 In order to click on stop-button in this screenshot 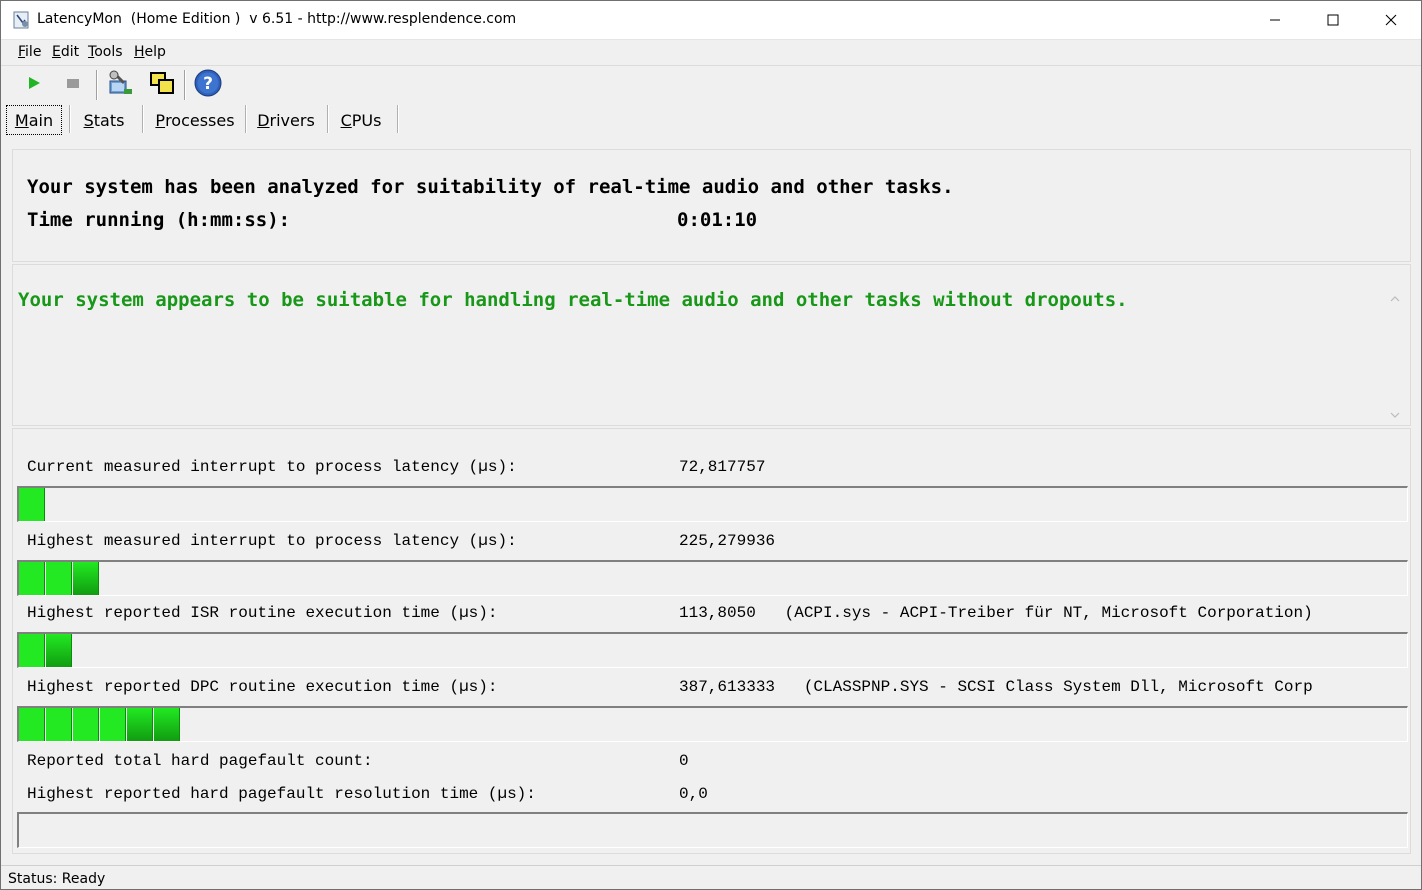, I will do `click(73, 85)`.